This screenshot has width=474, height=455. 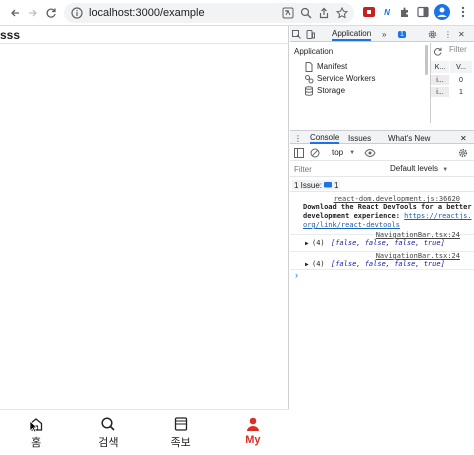 I want to click on arrow-right-icon, so click(x=33, y=13).